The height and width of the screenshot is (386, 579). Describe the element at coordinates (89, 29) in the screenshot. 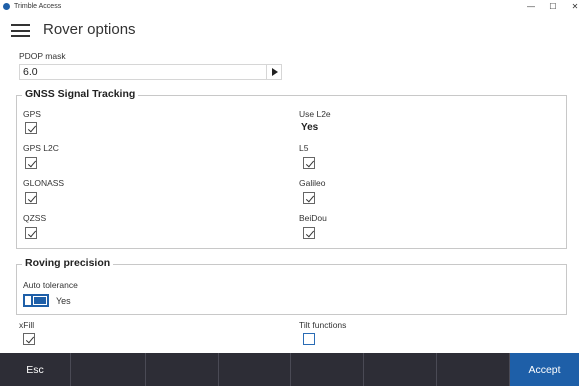

I see `page-title: Rover options` at that location.